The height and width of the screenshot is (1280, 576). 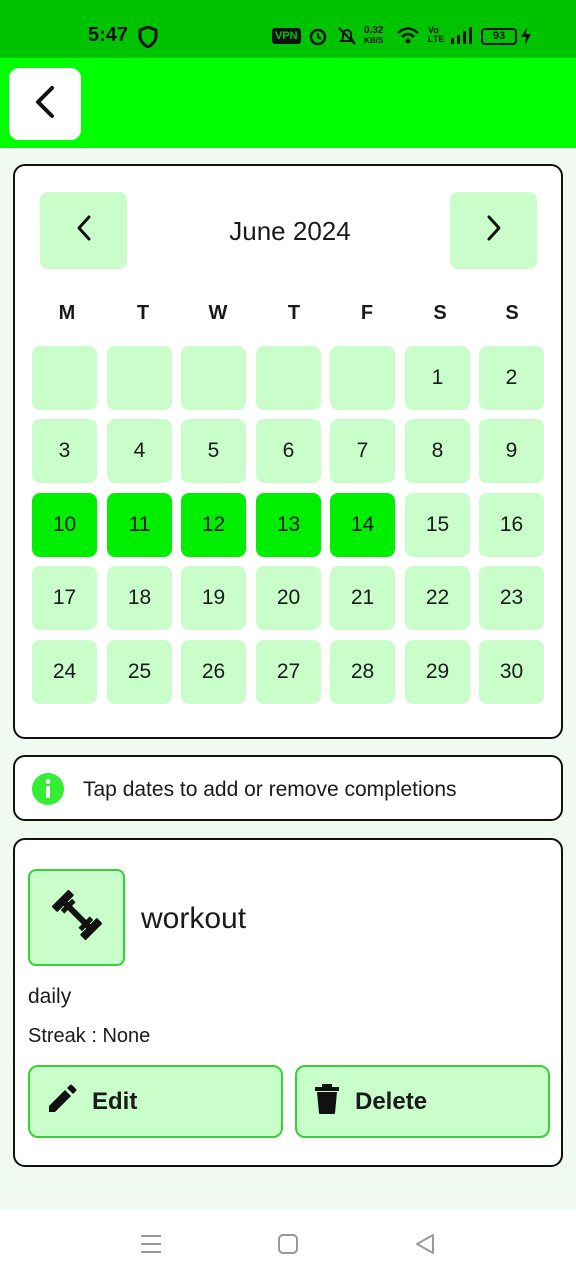 What do you see at coordinates (288, 103) in the screenshot?
I see `app-bar` at bounding box center [288, 103].